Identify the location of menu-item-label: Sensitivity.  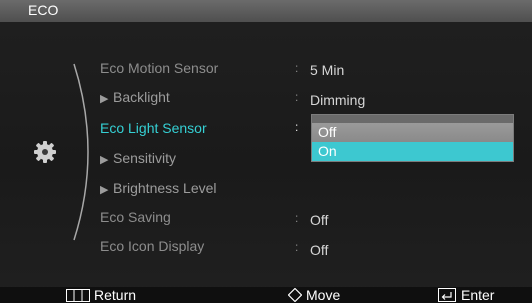
(145, 158).